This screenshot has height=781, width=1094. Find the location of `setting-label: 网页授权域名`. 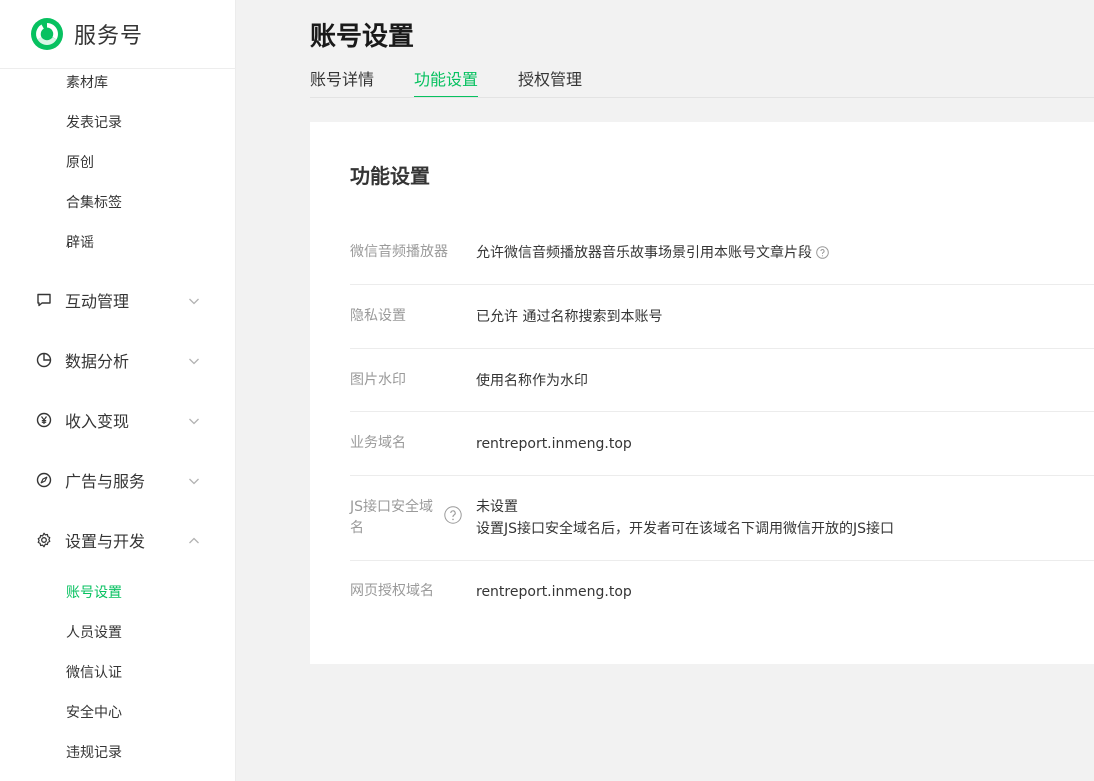

setting-label: 网页授权域名 is located at coordinates (392, 591).